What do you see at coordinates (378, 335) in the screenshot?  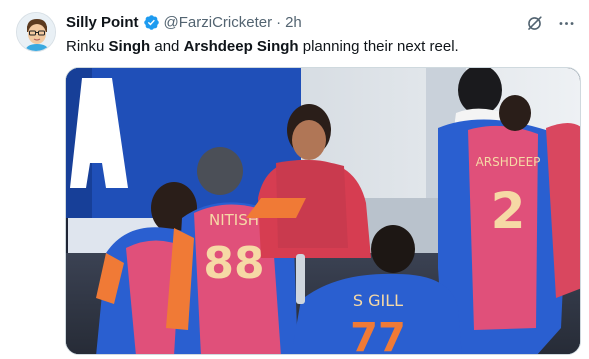 I see `jersey-number-77: 77` at bounding box center [378, 335].